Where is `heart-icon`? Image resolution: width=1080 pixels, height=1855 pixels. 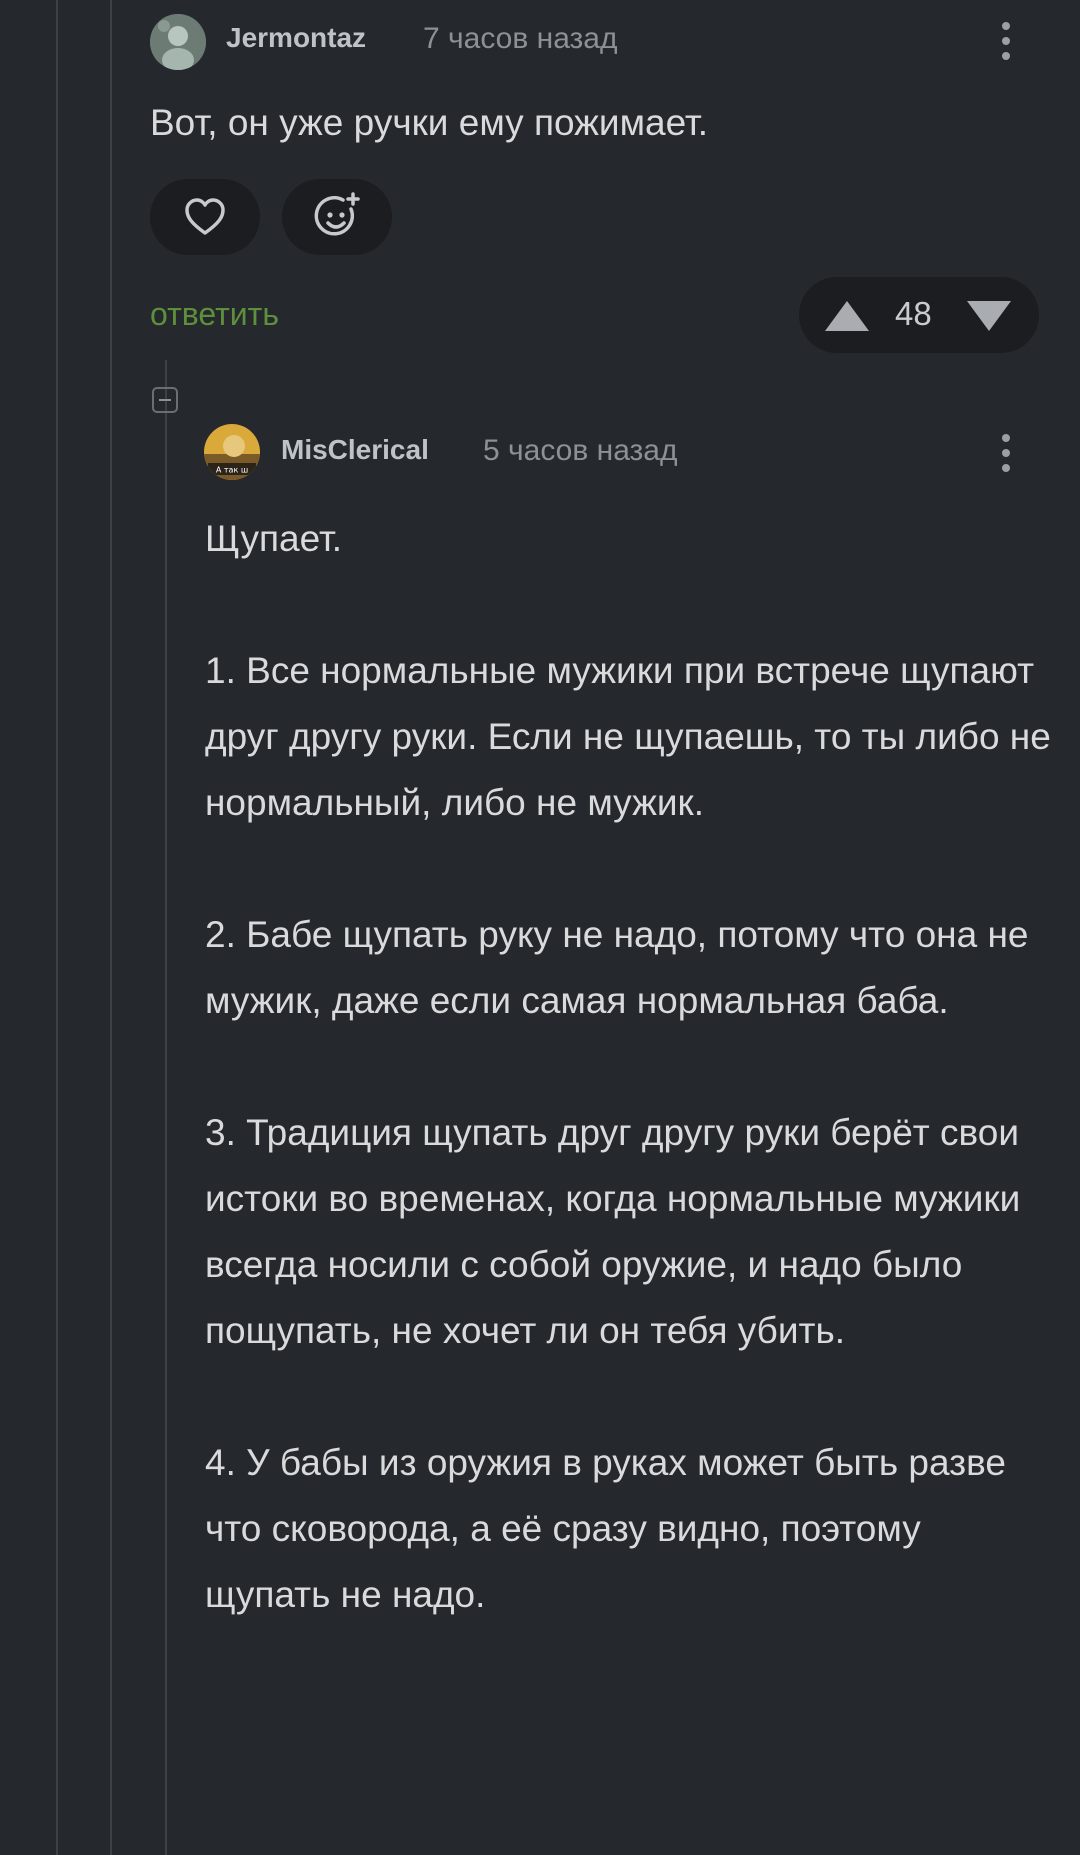 heart-icon is located at coordinates (205, 216).